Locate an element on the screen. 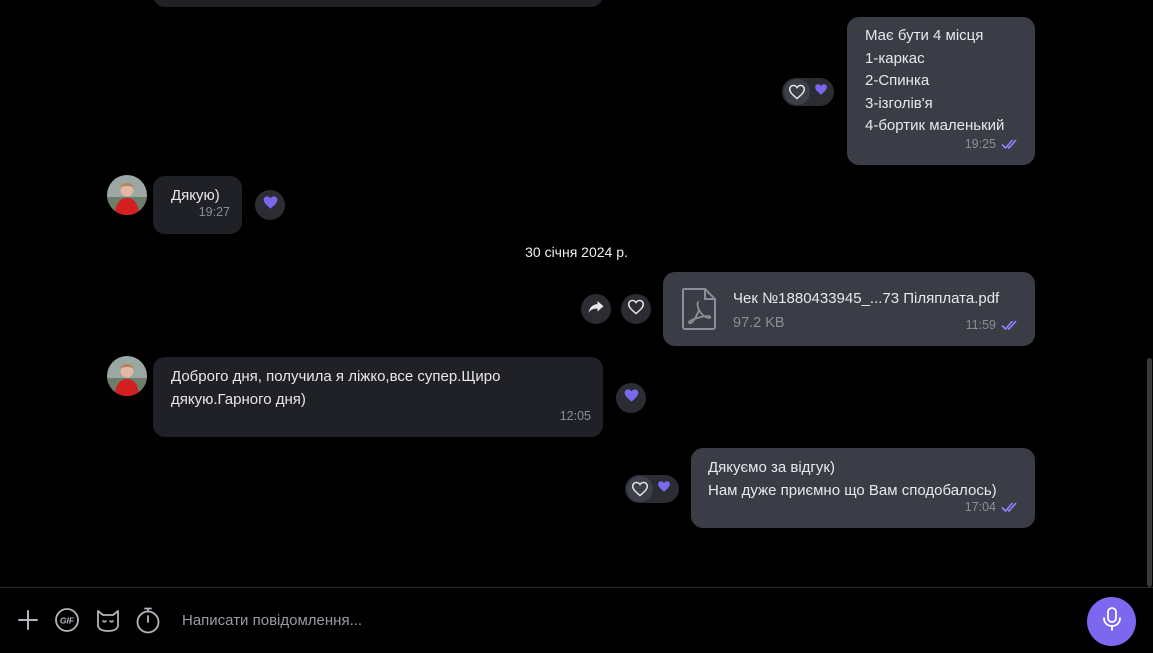 Image resolution: width=1153 pixels, height=653 pixels. gif-icon: GIF is located at coordinates (67, 620).